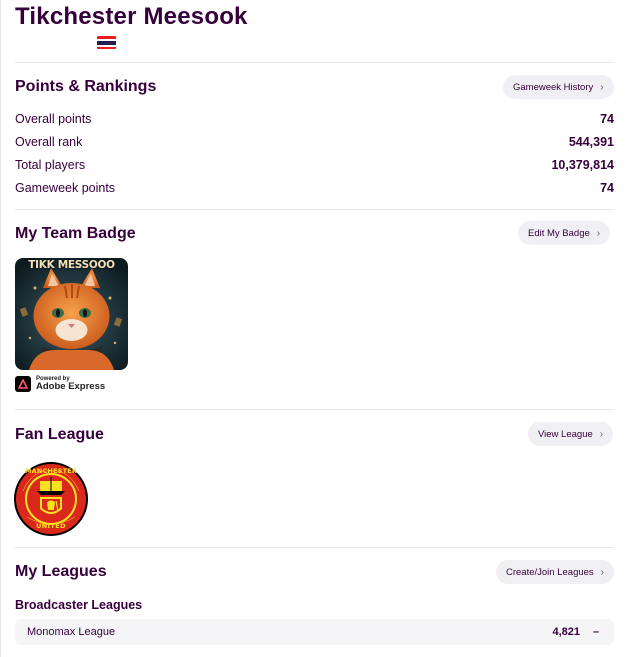  What do you see at coordinates (86, 86) in the screenshot?
I see `points-rankings-title: Points & Rankings` at bounding box center [86, 86].